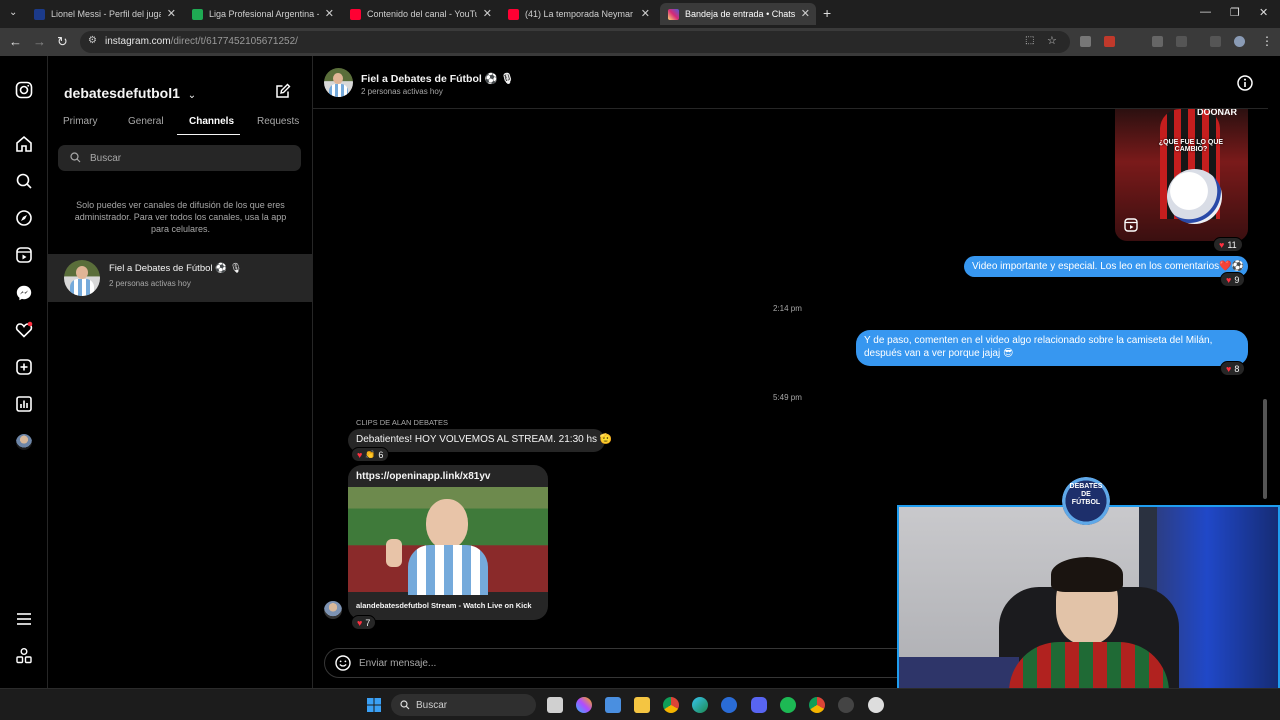 The height and width of the screenshot is (720, 1280). Describe the element at coordinates (1265, 449) in the screenshot. I see `chat-scrollbar` at that location.